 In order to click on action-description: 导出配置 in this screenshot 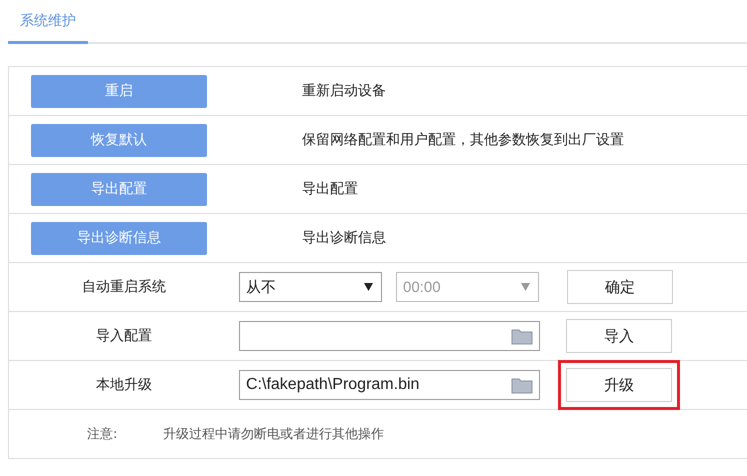, I will do `click(330, 189)`.